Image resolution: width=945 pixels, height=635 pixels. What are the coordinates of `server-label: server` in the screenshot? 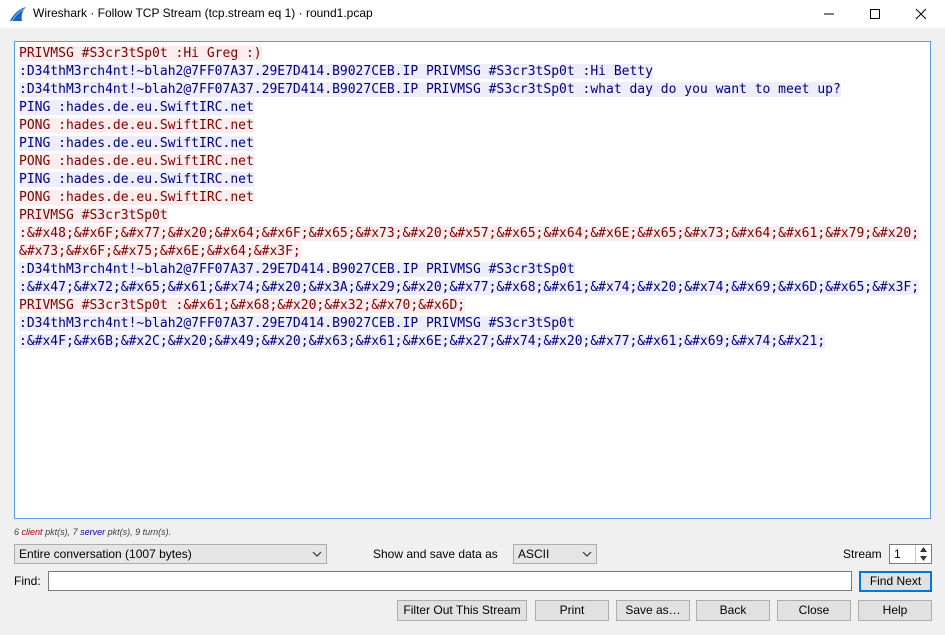 It's located at (93, 532).